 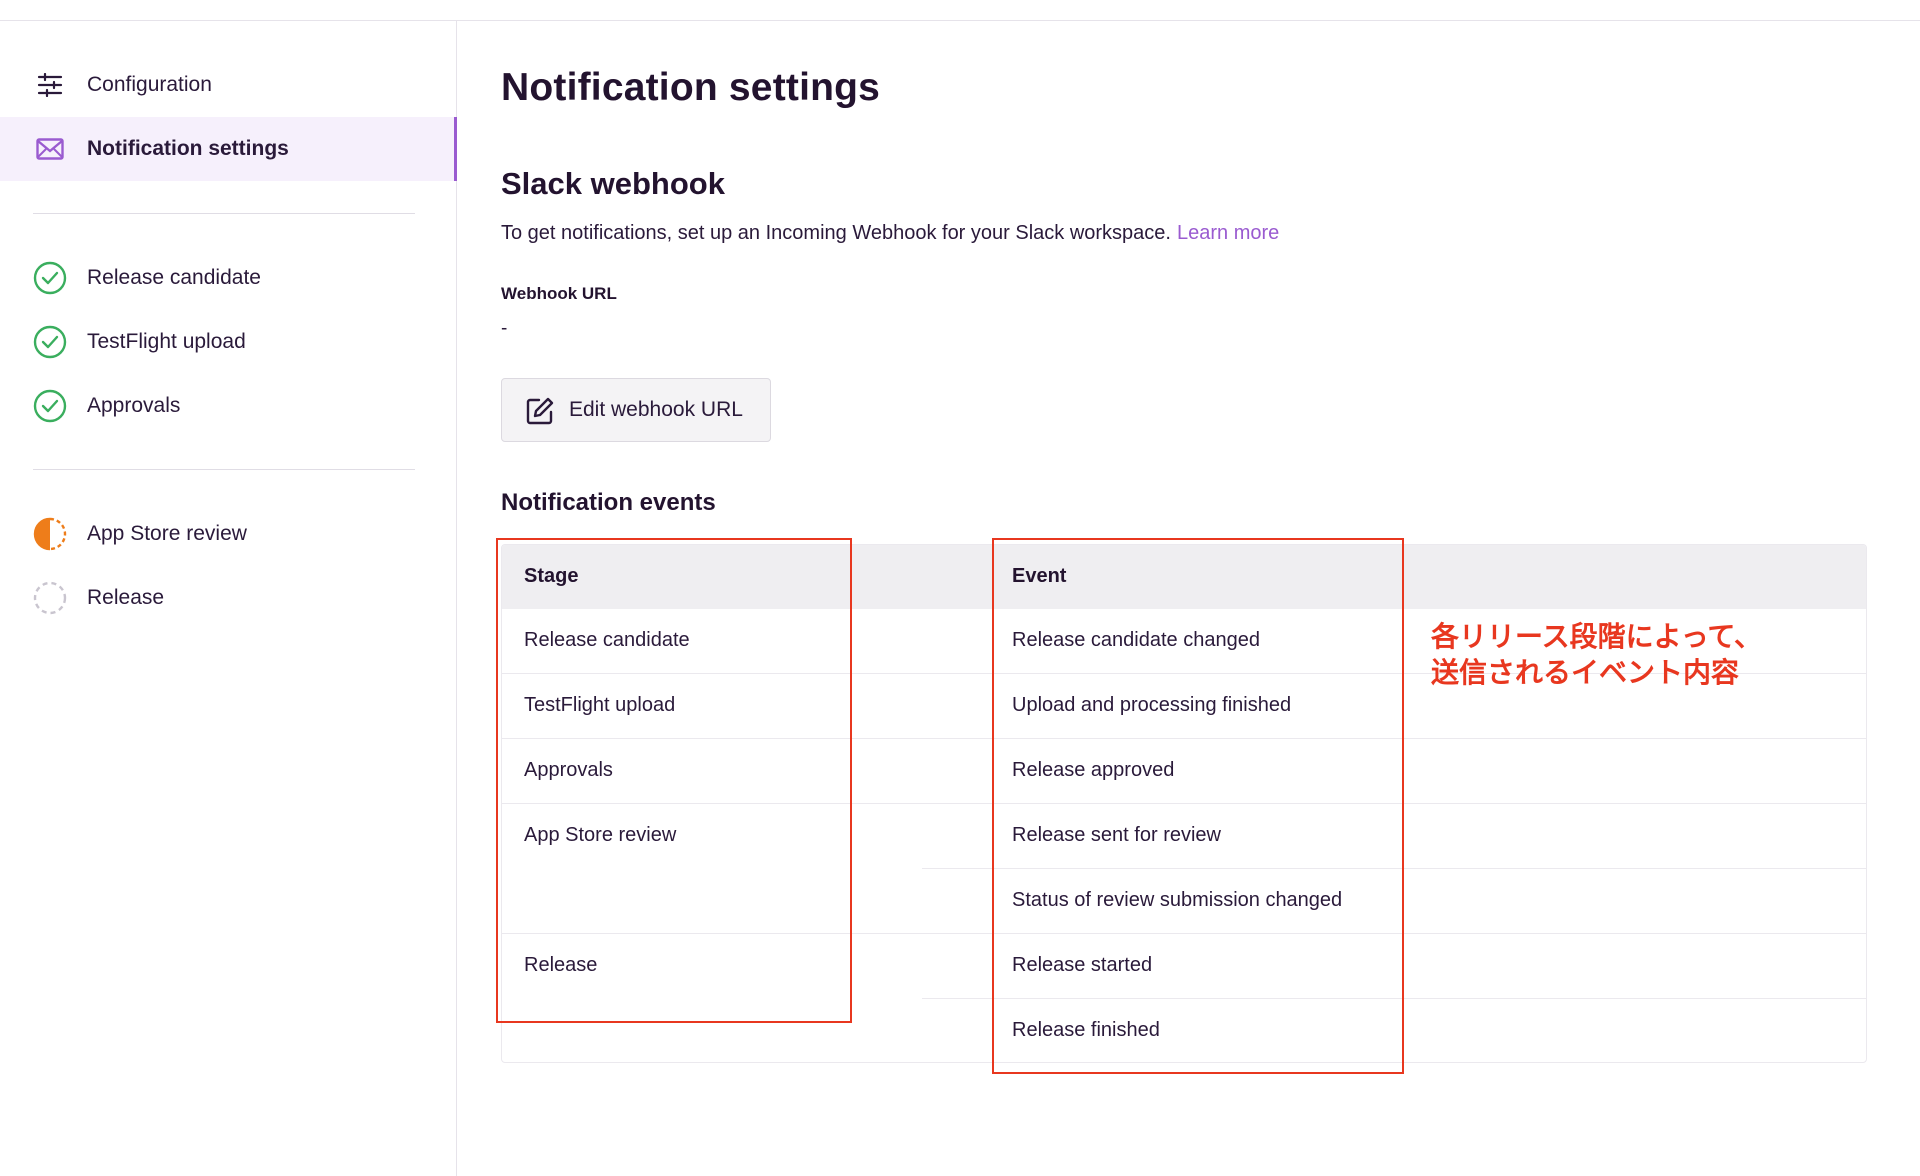 What do you see at coordinates (504, 328) in the screenshot?
I see `webhook-url-value: -` at bounding box center [504, 328].